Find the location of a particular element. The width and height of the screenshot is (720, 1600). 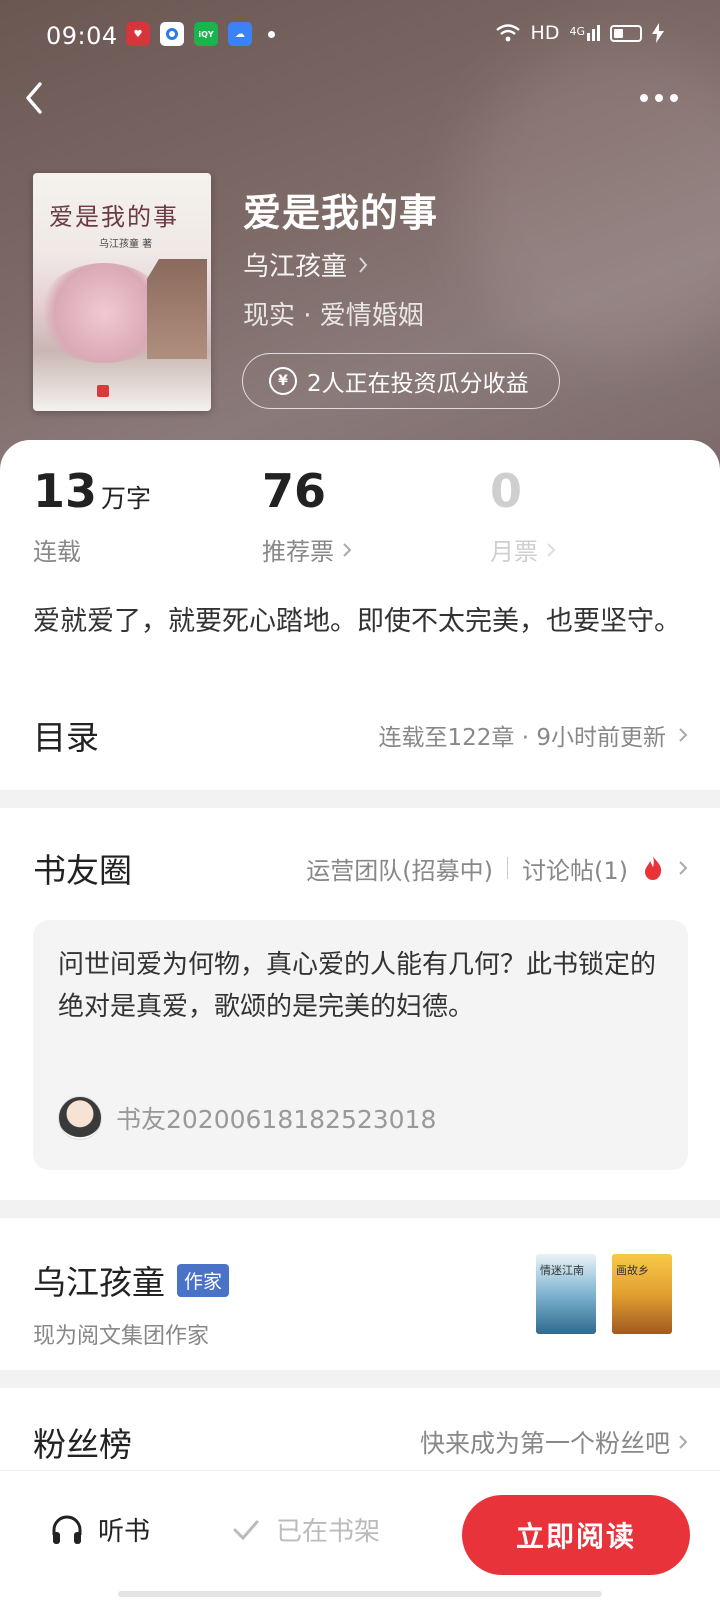

bottom-action-bar: 听书 已在书架 立即阅读 is located at coordinates (360, 1535).